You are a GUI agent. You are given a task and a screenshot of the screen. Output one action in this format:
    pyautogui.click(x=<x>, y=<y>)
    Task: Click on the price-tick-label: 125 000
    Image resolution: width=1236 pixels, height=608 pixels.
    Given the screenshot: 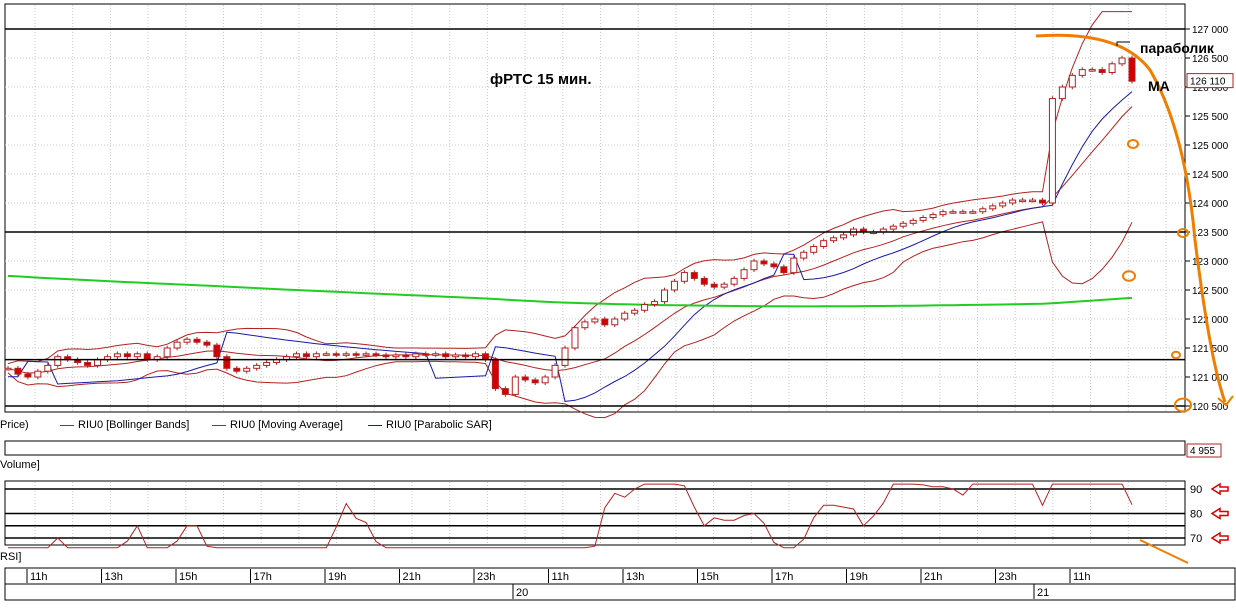 What is the action you would take?
    pyautogui.click(x=1210, y=146)
    